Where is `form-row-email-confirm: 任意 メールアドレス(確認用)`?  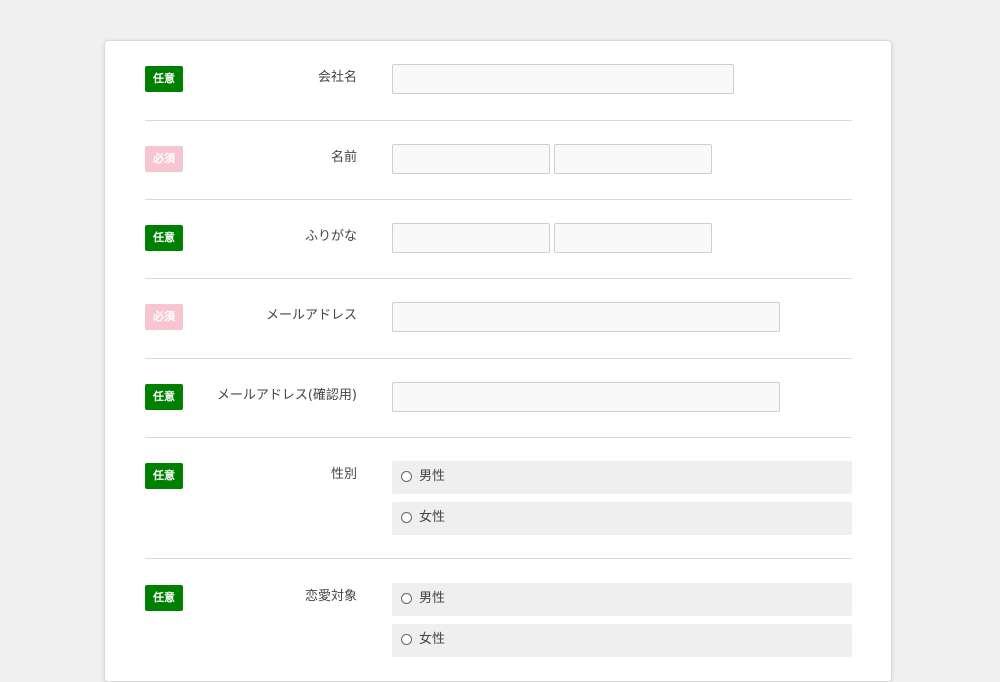 form-row-email-confirm: 任意 メールアドレス(確認用) is located at coordinates (498, 398).